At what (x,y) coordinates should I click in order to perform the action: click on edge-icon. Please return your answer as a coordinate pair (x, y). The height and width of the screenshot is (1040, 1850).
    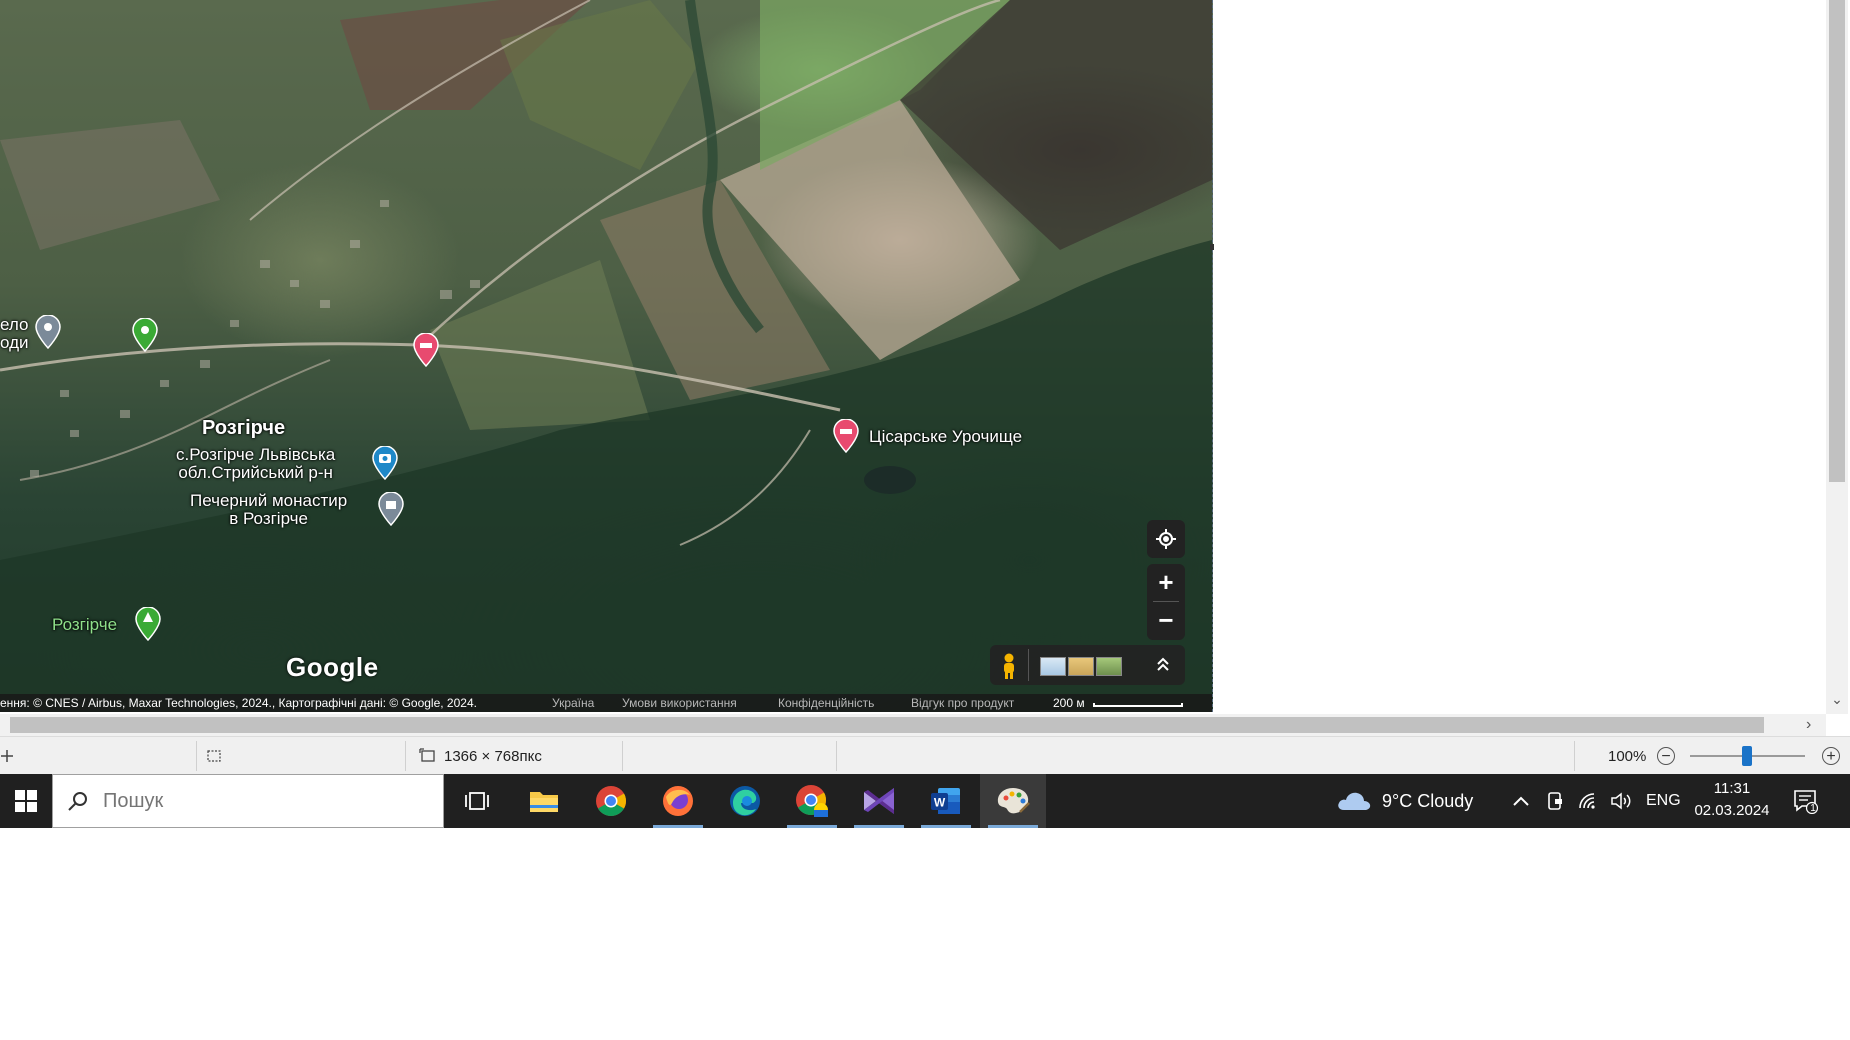
    Looking at the image, I should click on (745, 801).